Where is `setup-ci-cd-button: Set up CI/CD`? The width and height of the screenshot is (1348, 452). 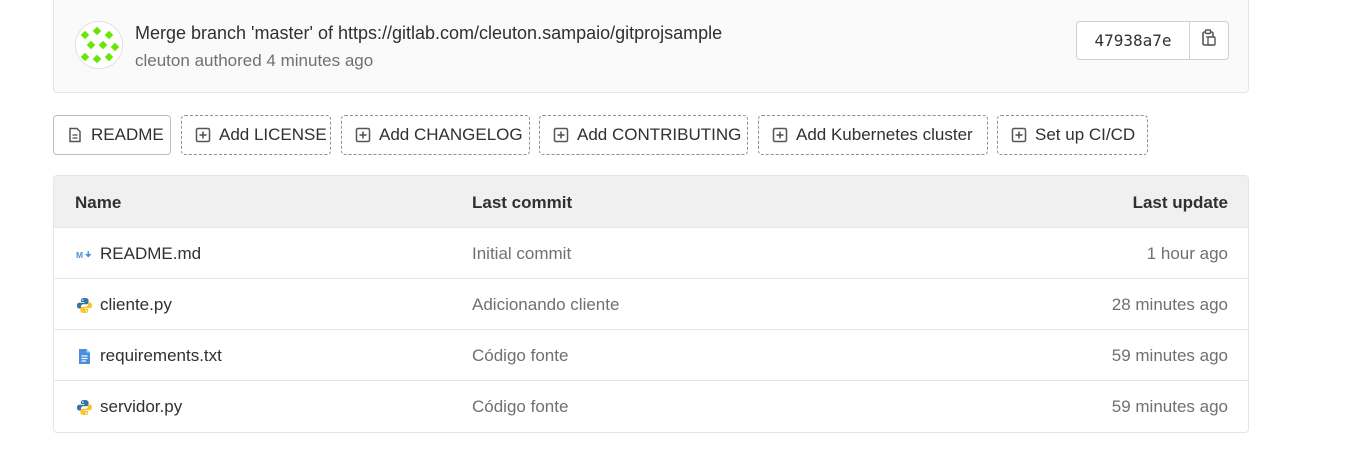
setup-ci-cd-button: Set up CI/CD is located at coordinates (1072, 135).